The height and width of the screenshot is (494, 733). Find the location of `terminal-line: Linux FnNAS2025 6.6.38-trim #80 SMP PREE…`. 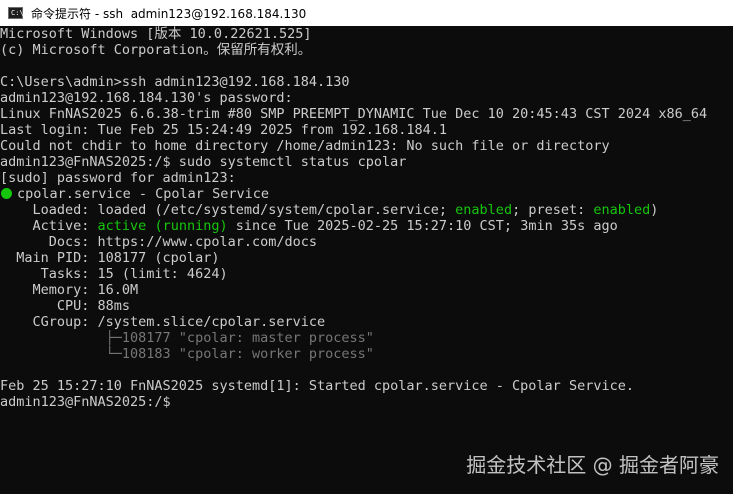

terminal-line: Linux FnNAS2025 6.6.38-trim #80 SMP PREE… is located at coordinates (354, 114).